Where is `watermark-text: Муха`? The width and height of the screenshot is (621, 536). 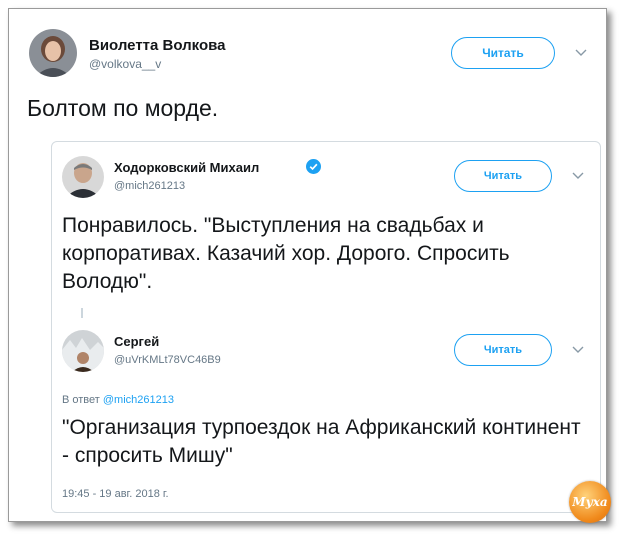 watermark-text: Муха is located at coordinates (590, 502).